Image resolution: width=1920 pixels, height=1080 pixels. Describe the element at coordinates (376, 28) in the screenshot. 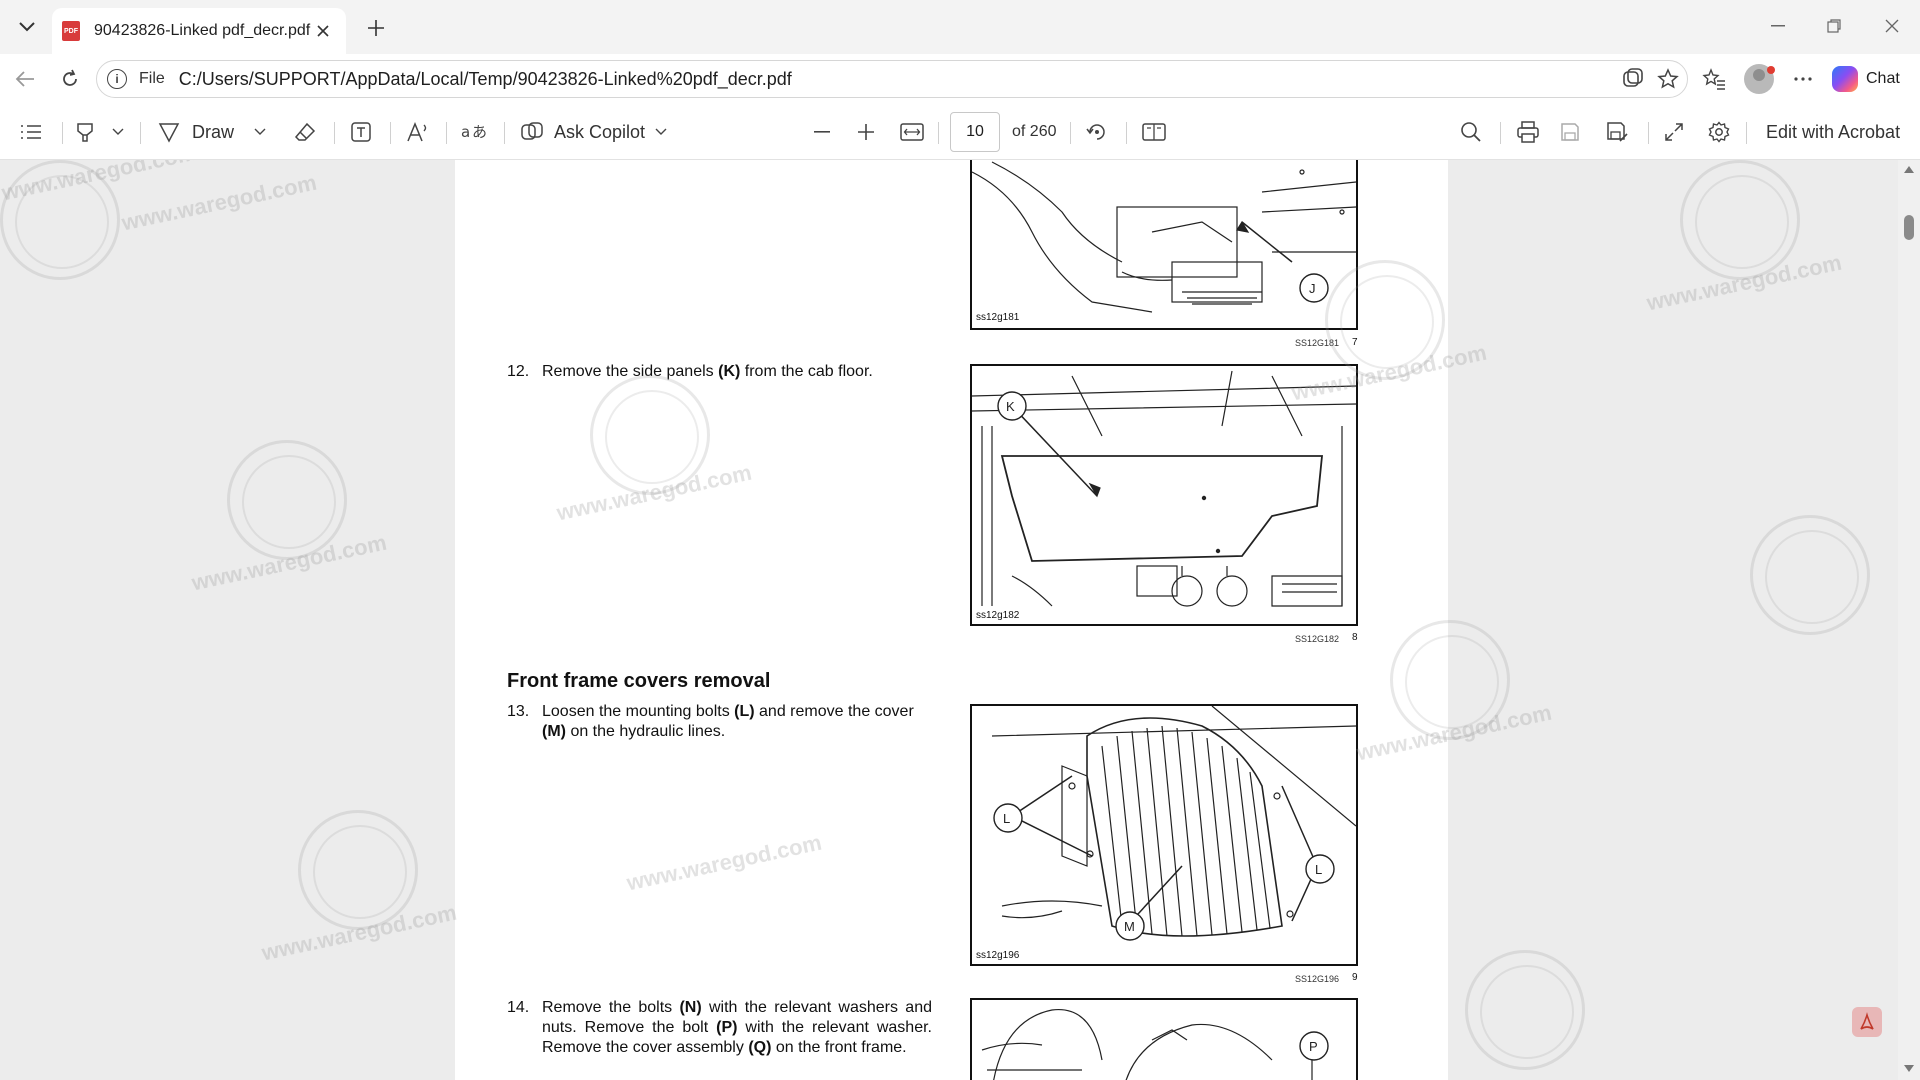

I see `new-tab-button` at that location.